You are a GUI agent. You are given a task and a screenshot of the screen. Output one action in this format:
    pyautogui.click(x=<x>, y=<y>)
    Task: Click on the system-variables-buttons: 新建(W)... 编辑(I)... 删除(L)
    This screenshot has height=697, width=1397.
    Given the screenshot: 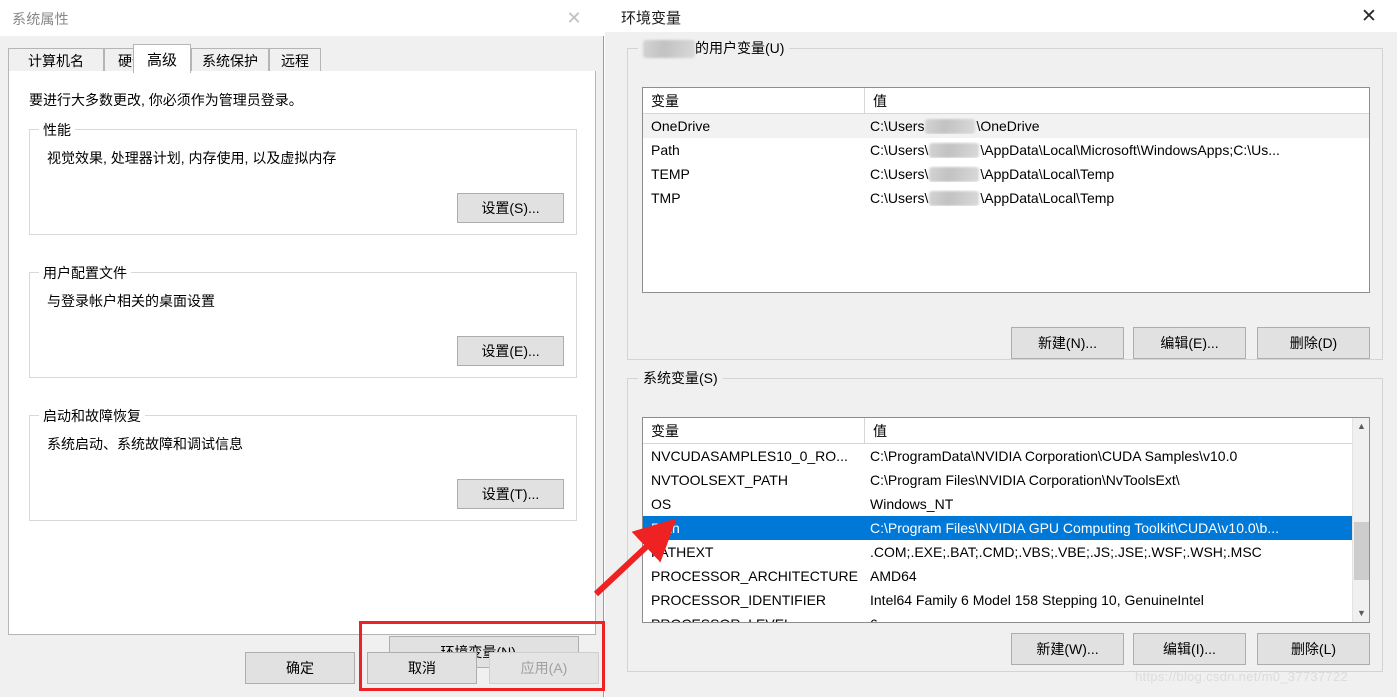 What is the action you would take?
    pyautogui.click(x=1006, y=650)
    